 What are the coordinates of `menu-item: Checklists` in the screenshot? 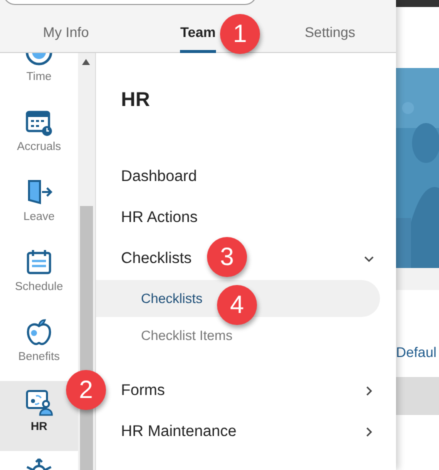 It's located at (156, 259).